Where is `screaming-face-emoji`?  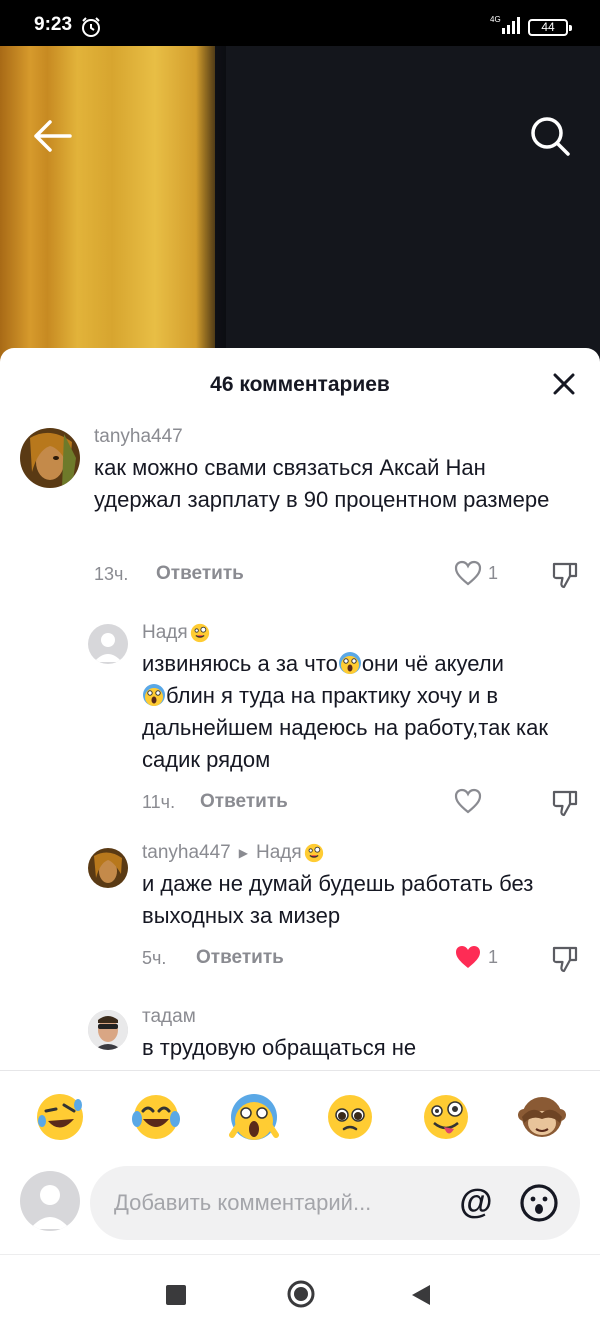 screaming-face-emoji is located at coordinates (254, 1117).